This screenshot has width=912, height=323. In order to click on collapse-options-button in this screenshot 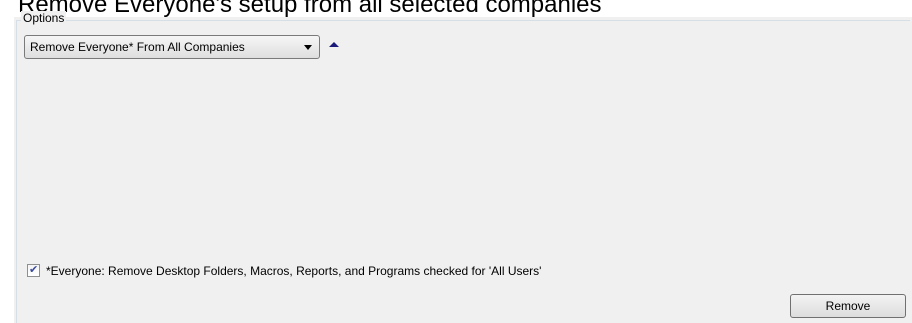, I will do `click(334, 45)`.